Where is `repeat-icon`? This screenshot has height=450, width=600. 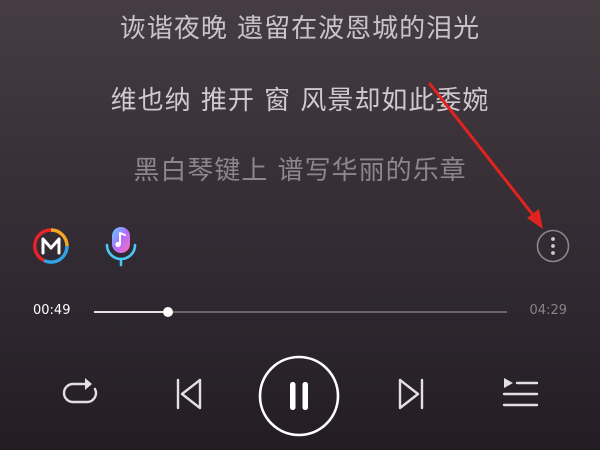
repeat-icon is located at coordinates (80, 391).